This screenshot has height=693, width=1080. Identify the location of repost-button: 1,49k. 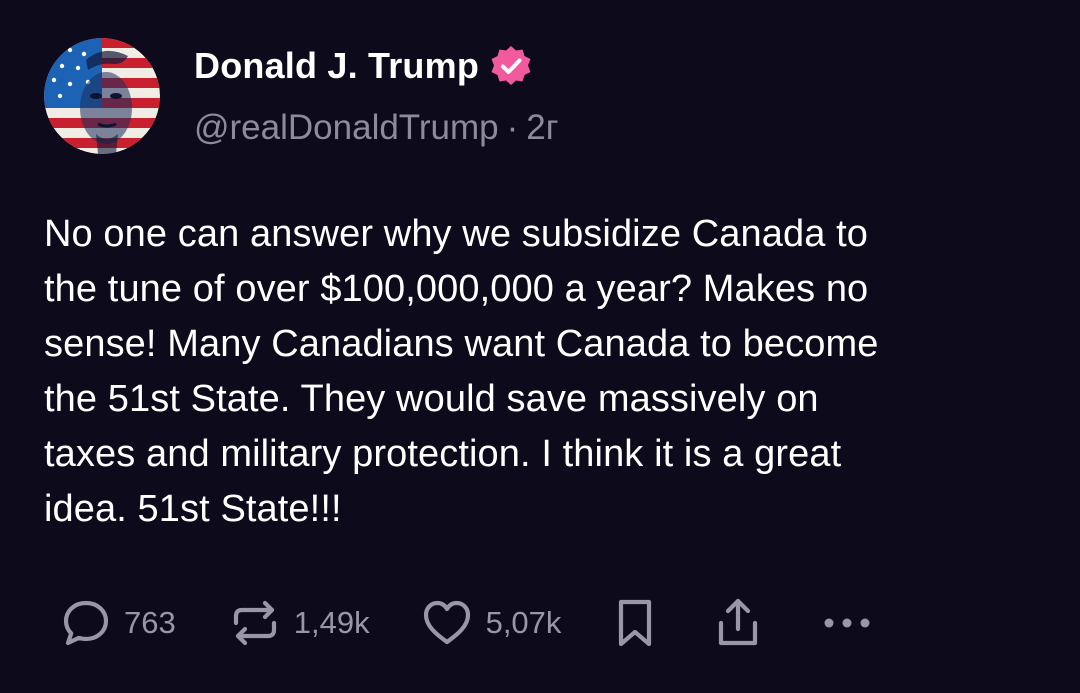
(299, 623).